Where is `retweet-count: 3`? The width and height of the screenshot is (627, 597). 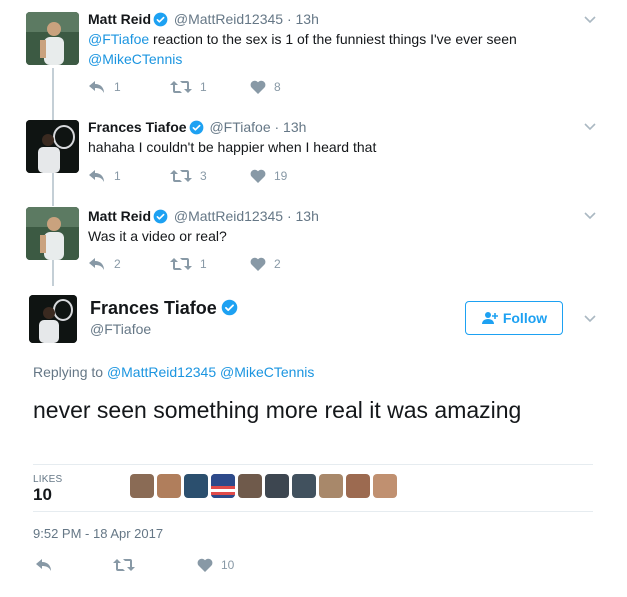 retweet-count: 3 is located at coordinates (203, 176).